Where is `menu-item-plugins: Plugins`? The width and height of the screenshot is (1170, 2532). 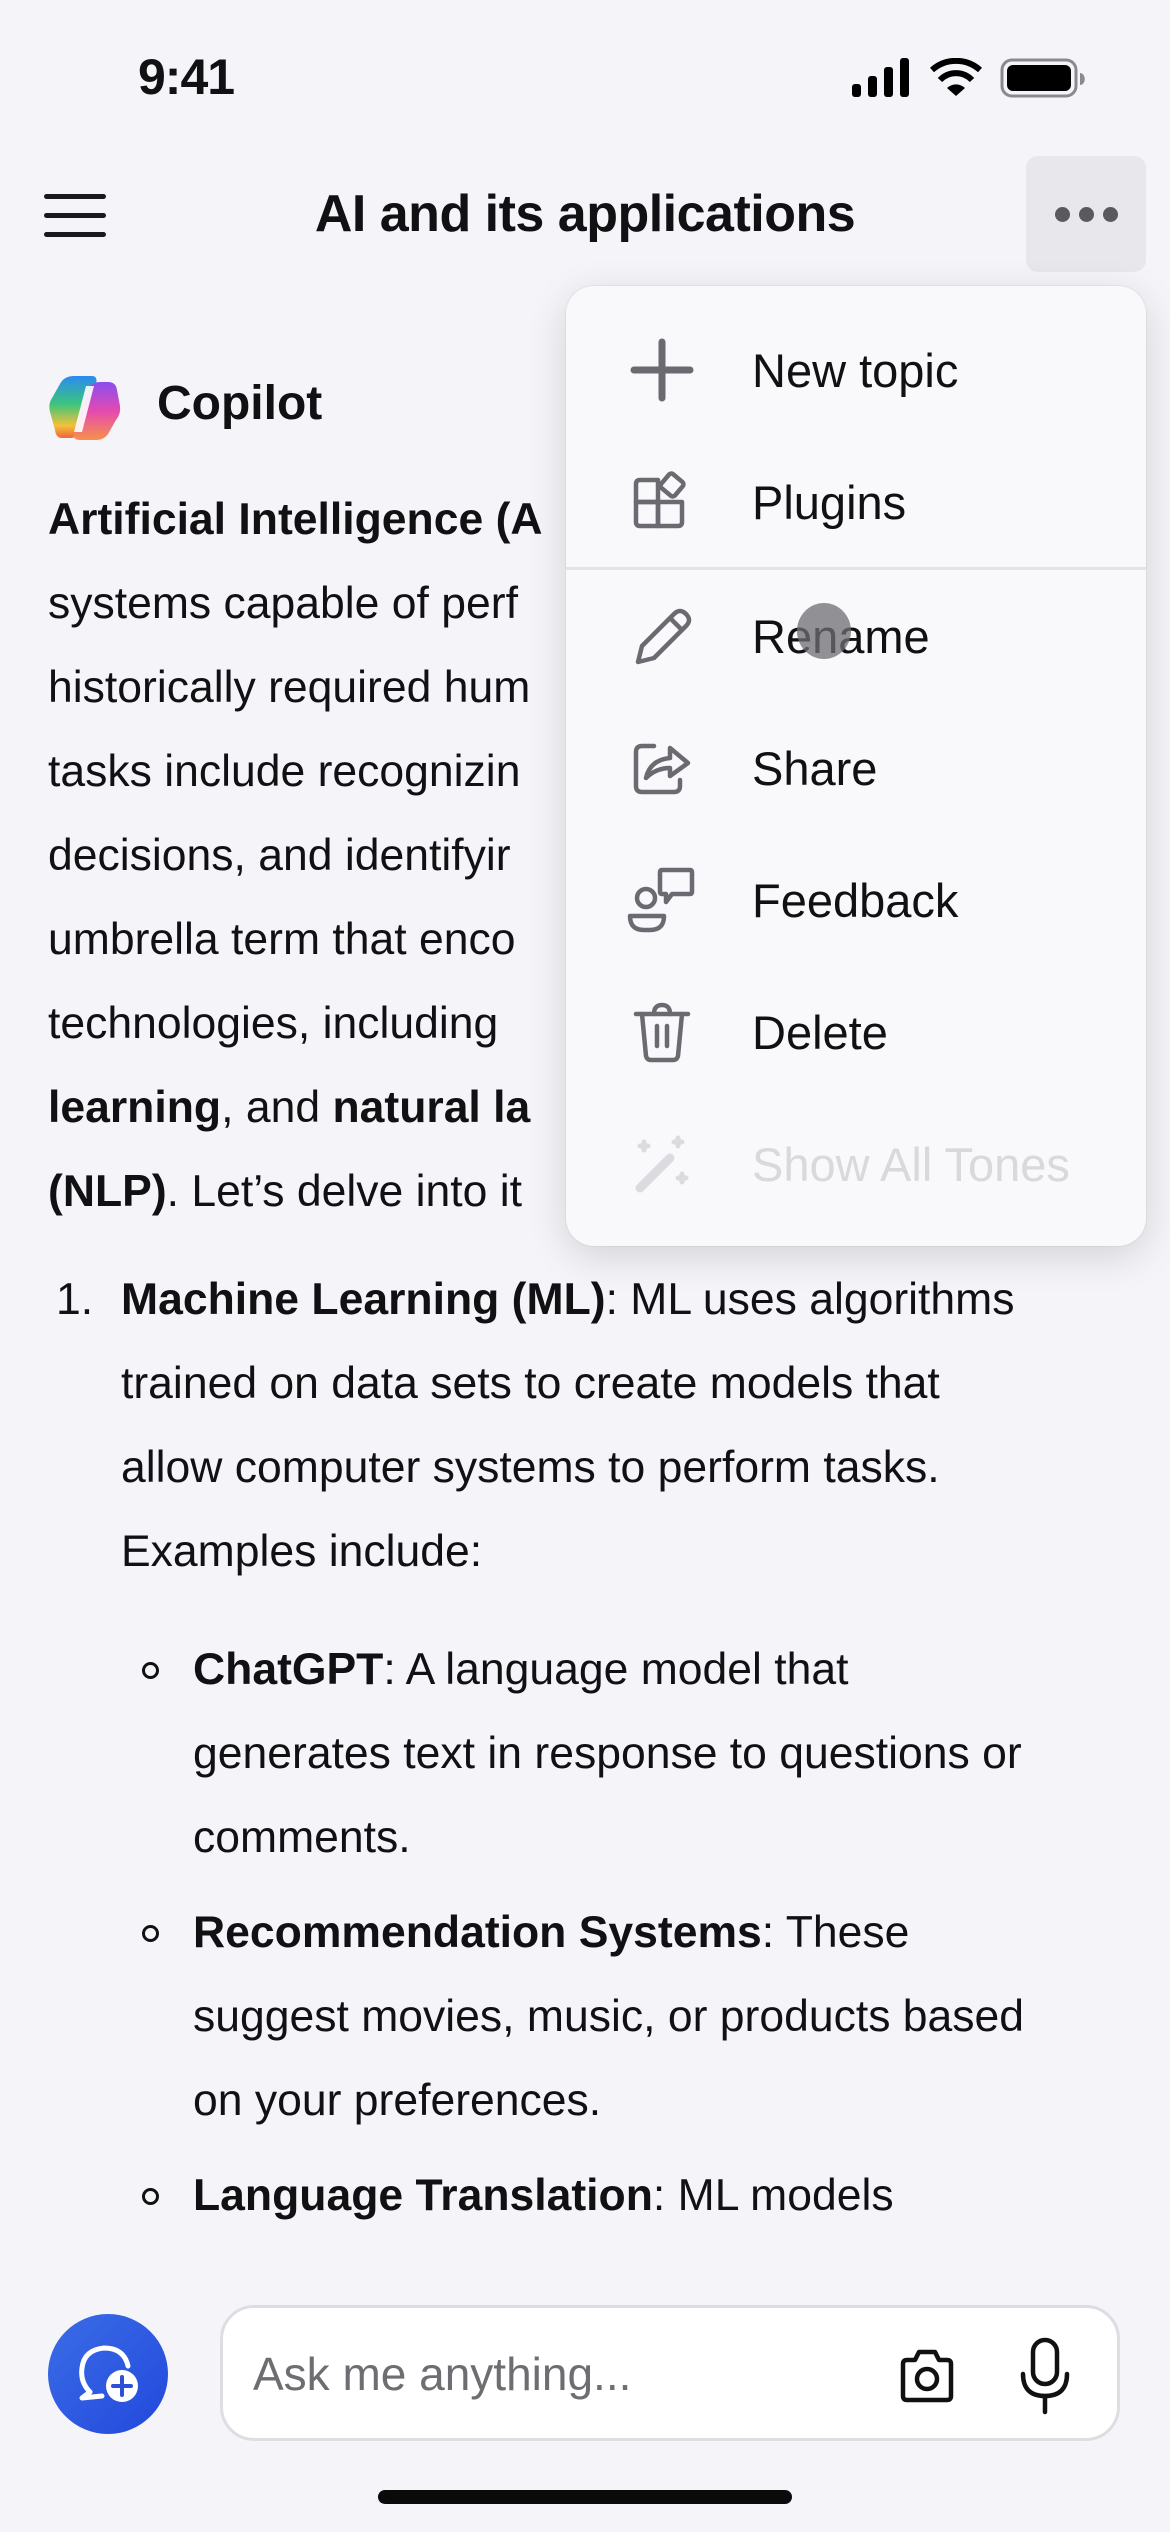
menu-item-plugins: Plugins is located at coordinates (856, 502).